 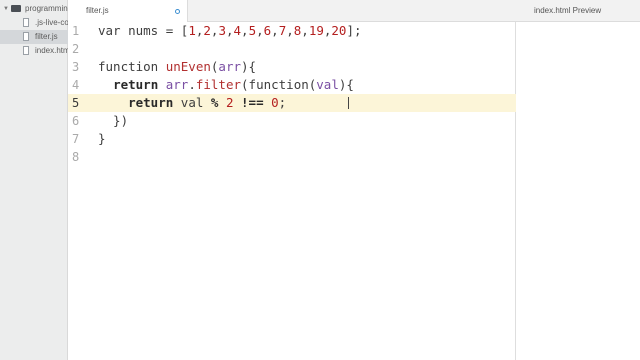 I want to click on file-label: filter.js, so click(x=46, y=36).